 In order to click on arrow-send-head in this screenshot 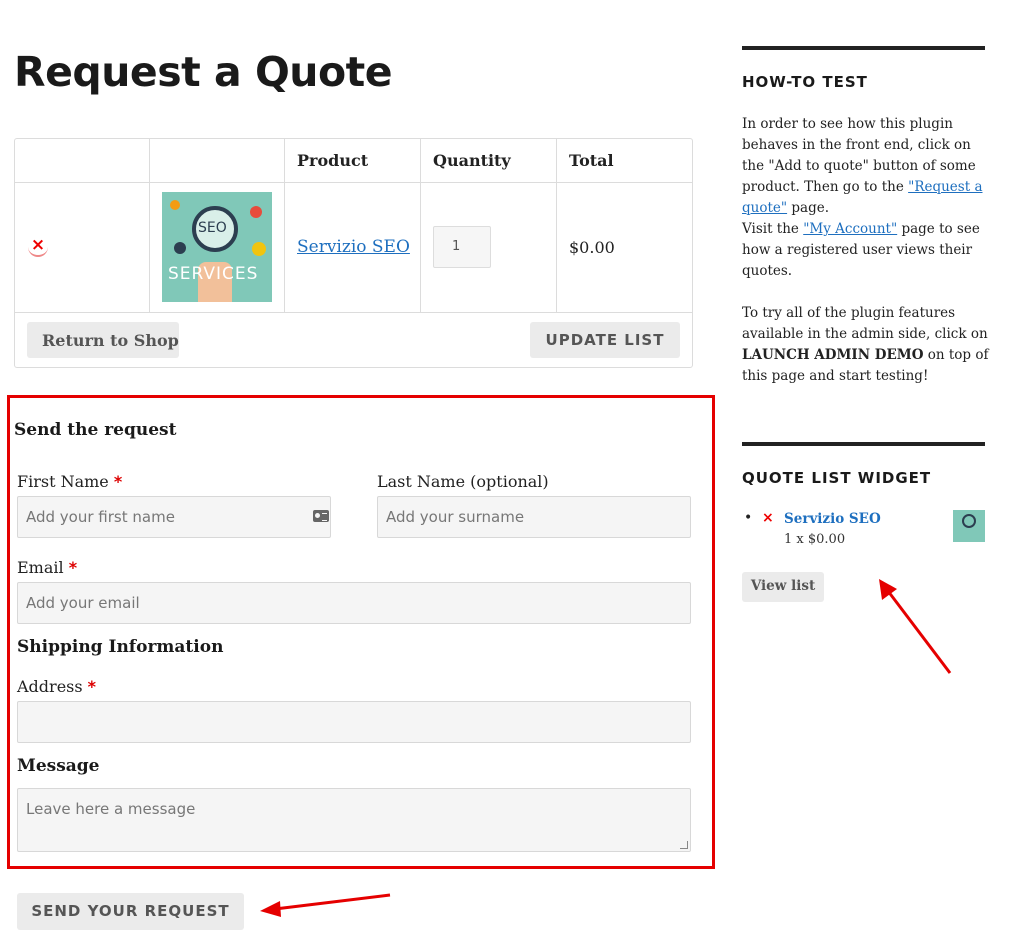, I will do `click(270, 909)`.